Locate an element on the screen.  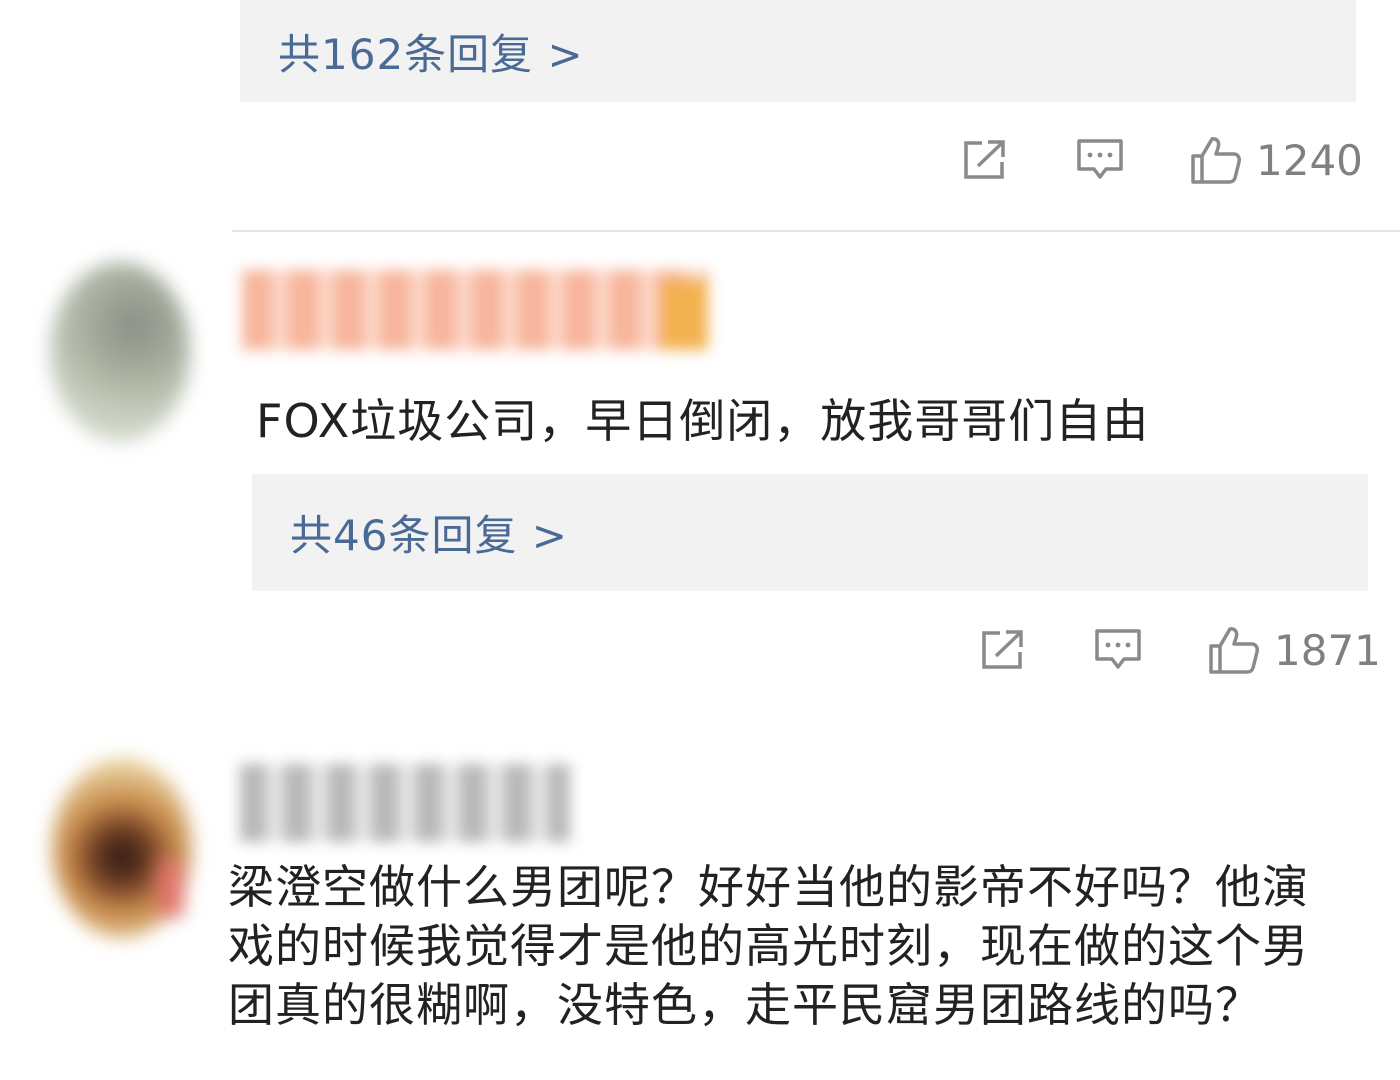
reply-count-label: 共46条回复 > is located at coordinates (429, 535).